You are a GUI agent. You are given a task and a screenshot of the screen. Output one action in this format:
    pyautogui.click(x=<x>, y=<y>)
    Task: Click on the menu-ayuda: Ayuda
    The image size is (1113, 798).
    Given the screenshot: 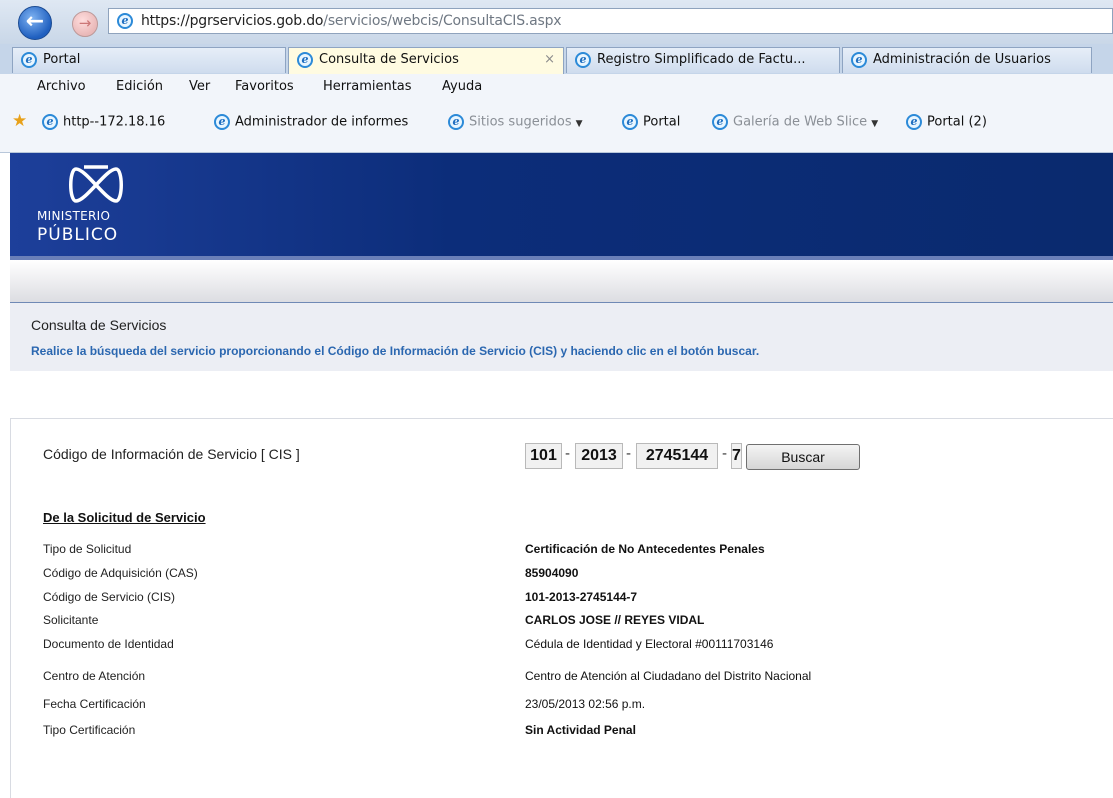 What is the action you would take?
    pyautogui.click(x=462, y=86)
    